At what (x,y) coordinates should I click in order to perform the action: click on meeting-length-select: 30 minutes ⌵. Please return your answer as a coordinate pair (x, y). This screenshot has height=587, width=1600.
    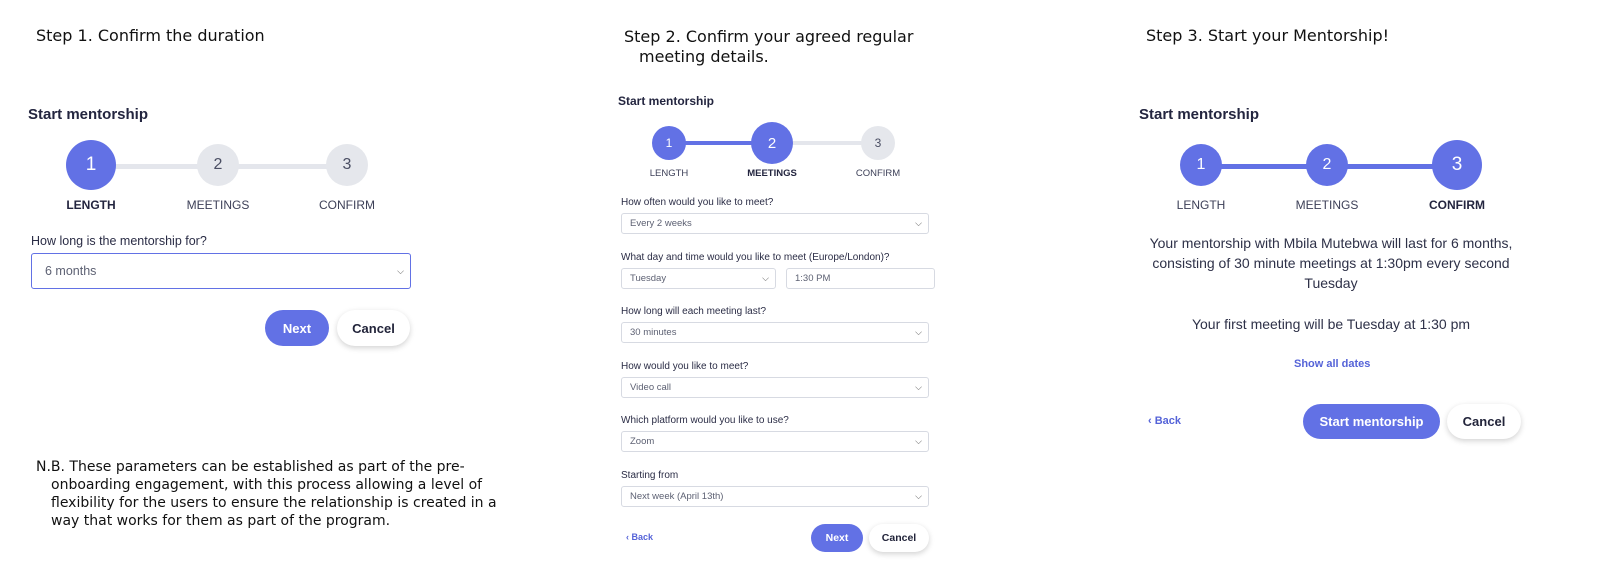
    Looking at the image, I should click on (775, 332).